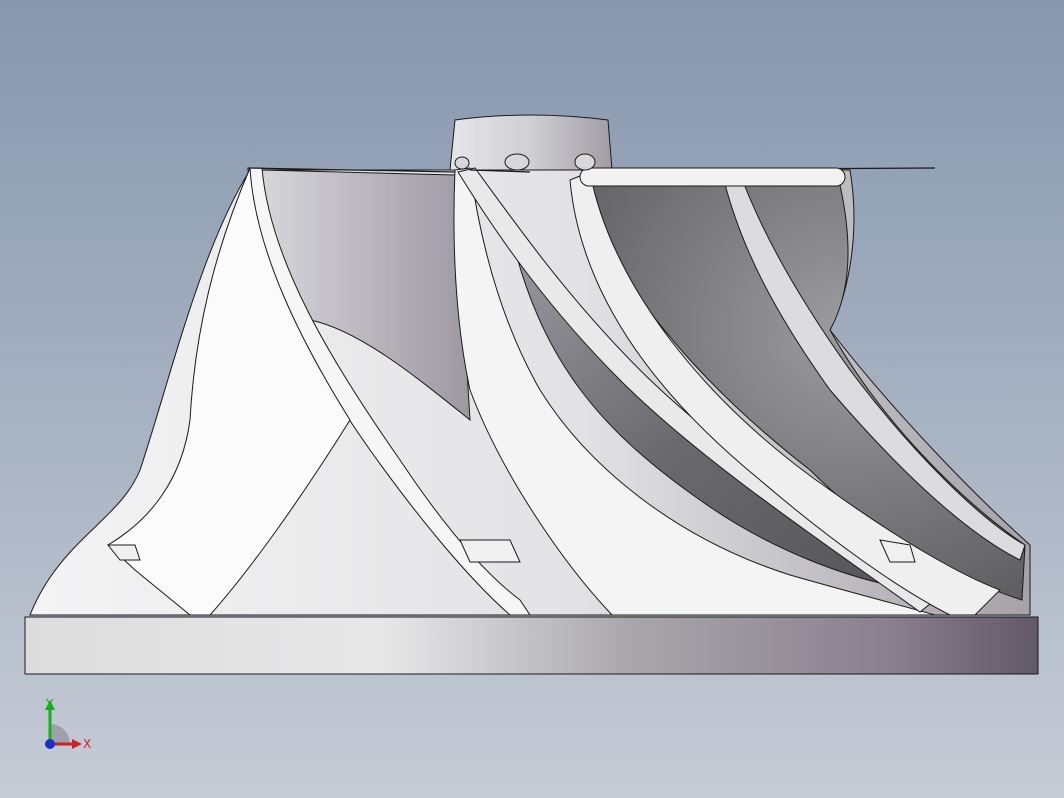 The height and width of the screenshot is (798, 1064). I want to click on x-axis-label: X, so click(87, 744).